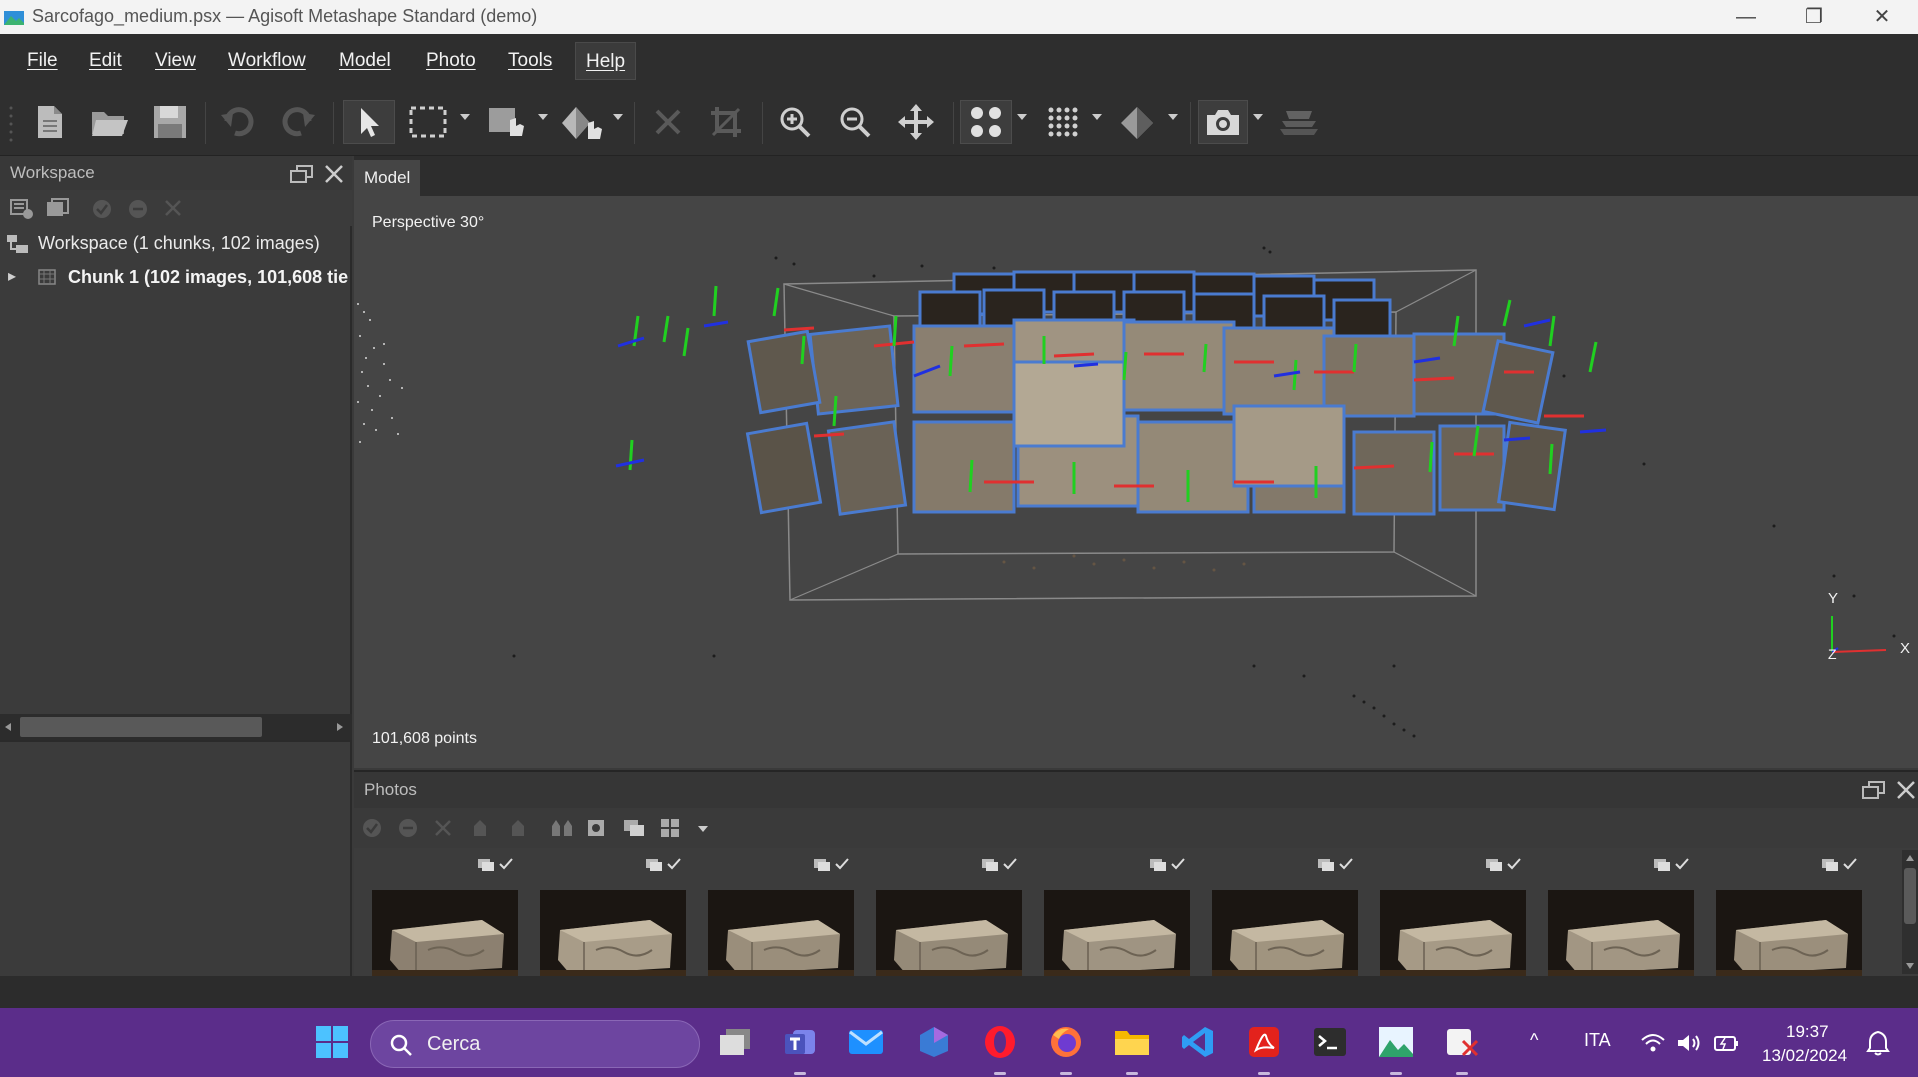 The width and height of the screenshot is (1918, 1077). What do you see at coordinates (1804, 1056) in the screenshot?
I see `clock-date: 13/02/2024` at bounding box center [1804, 1056].